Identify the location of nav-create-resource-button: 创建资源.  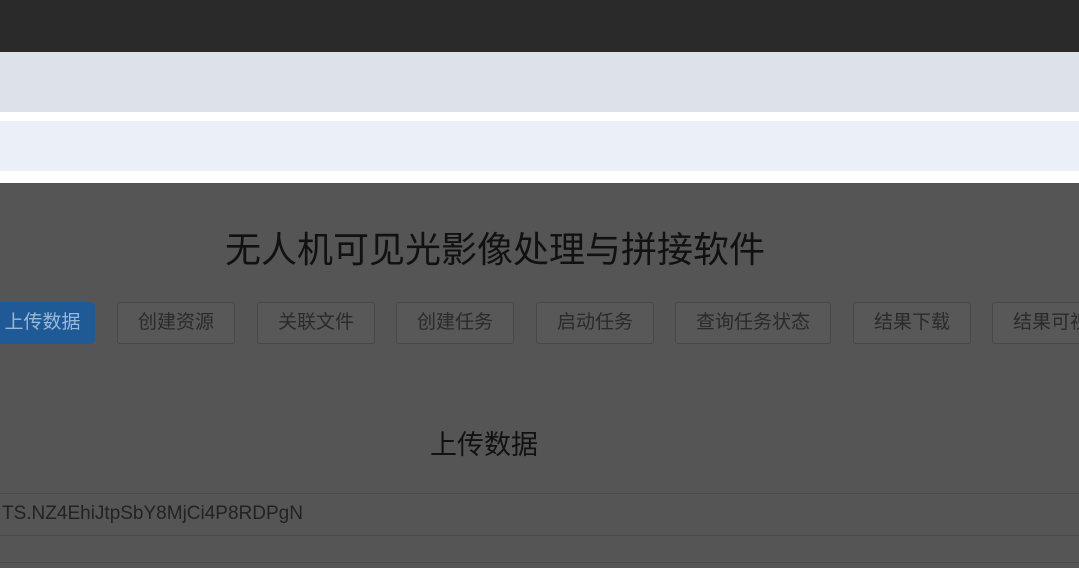
(176, 323).